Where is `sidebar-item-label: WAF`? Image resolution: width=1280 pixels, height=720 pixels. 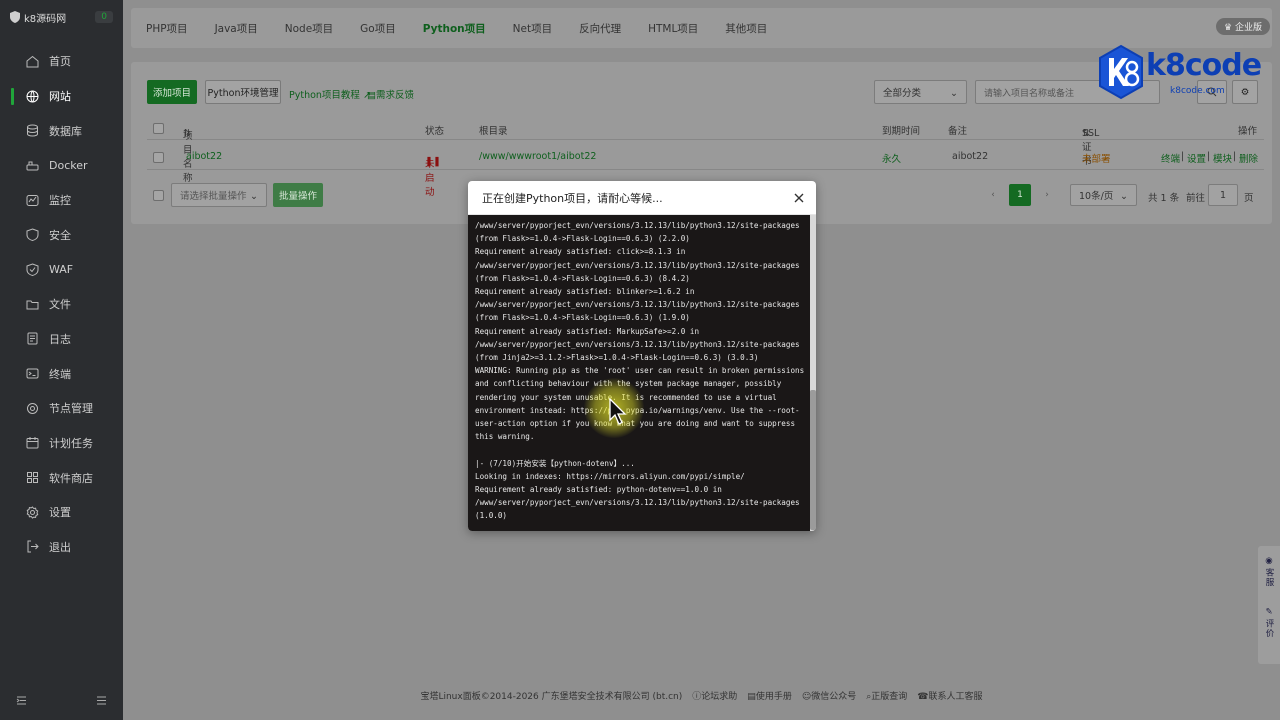 sidebar-item-label: WAF is located at coordinates (61, 269).